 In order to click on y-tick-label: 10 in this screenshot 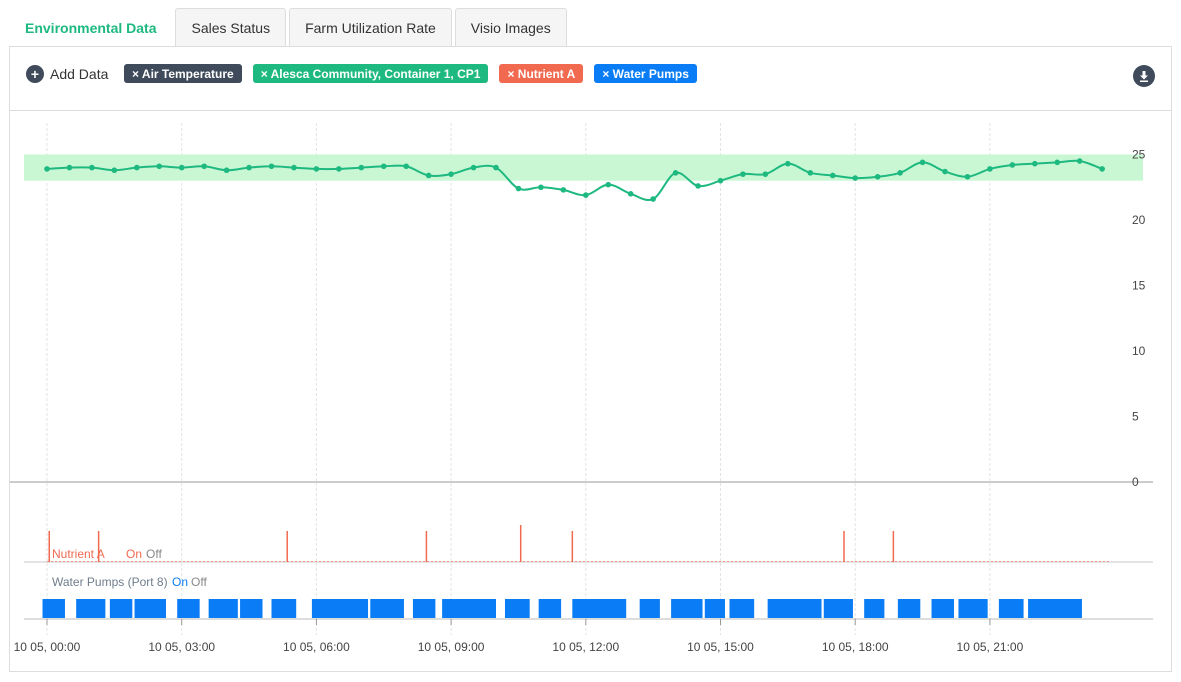, I will do `click(1139, 351)`.